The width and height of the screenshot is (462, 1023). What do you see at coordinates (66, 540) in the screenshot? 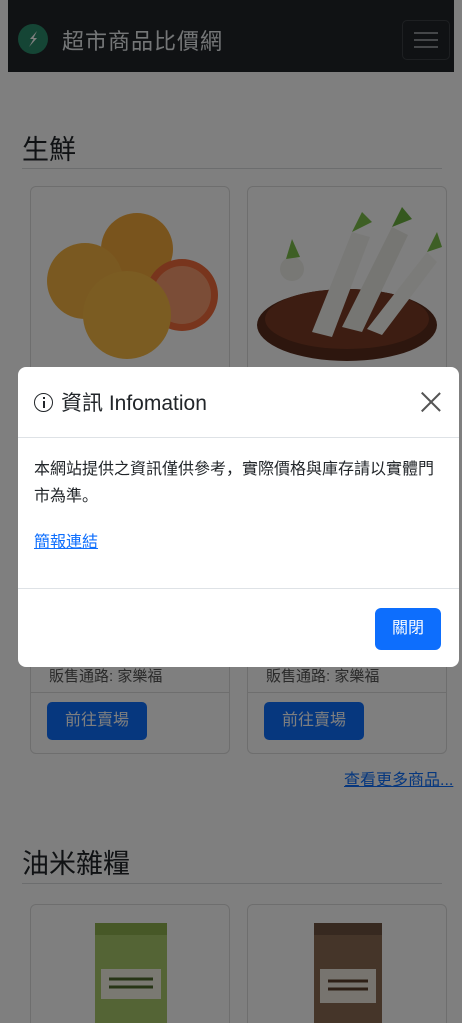
I see `presentation-link: 簡報連結` at bounding box center [66, 540].